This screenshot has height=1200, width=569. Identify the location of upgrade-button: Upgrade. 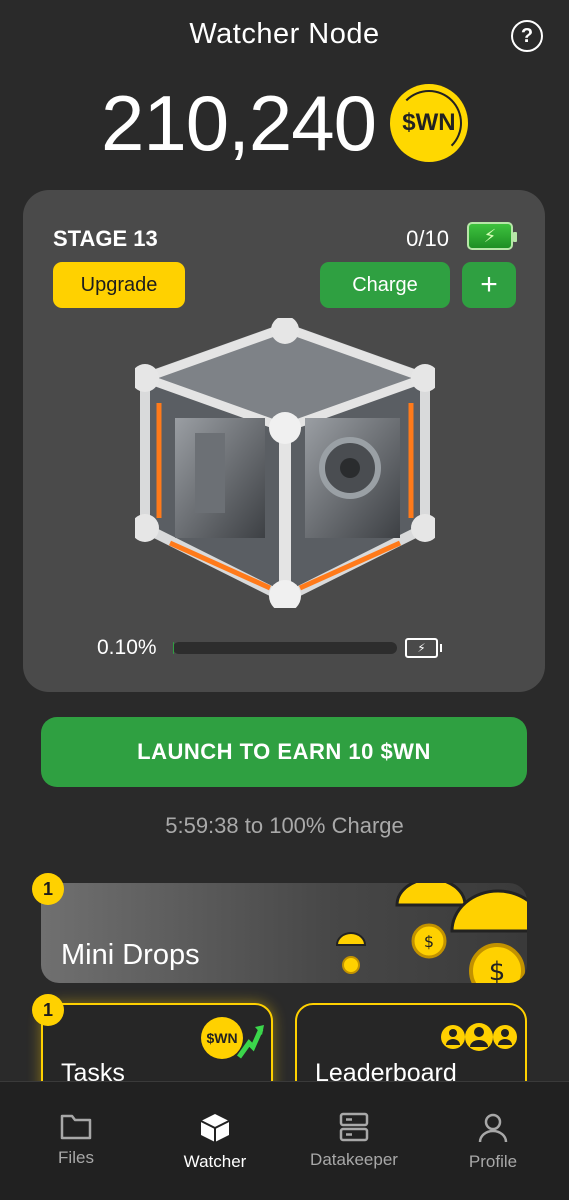
(119, 285).